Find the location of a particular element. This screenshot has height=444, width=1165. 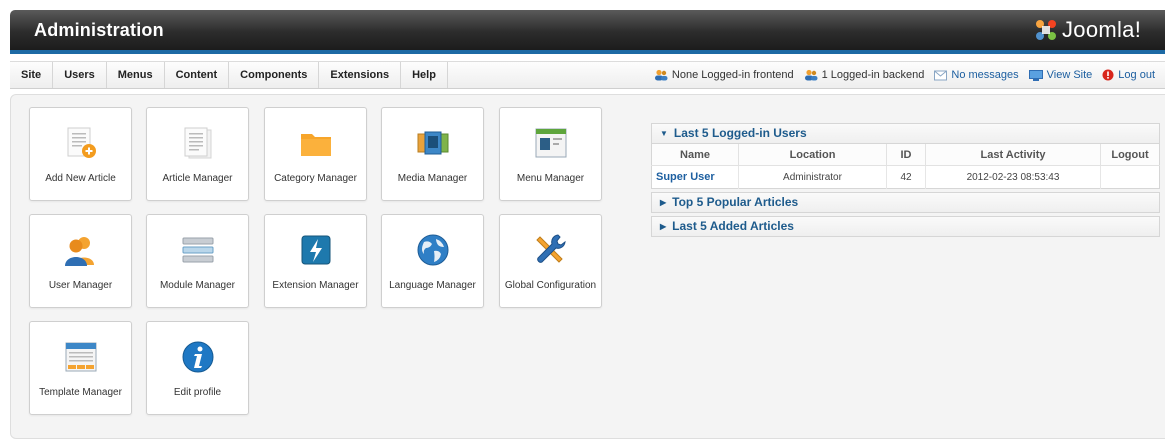

backend-users-status: 1 Logged-in backend is located at coordinates (864, 75).